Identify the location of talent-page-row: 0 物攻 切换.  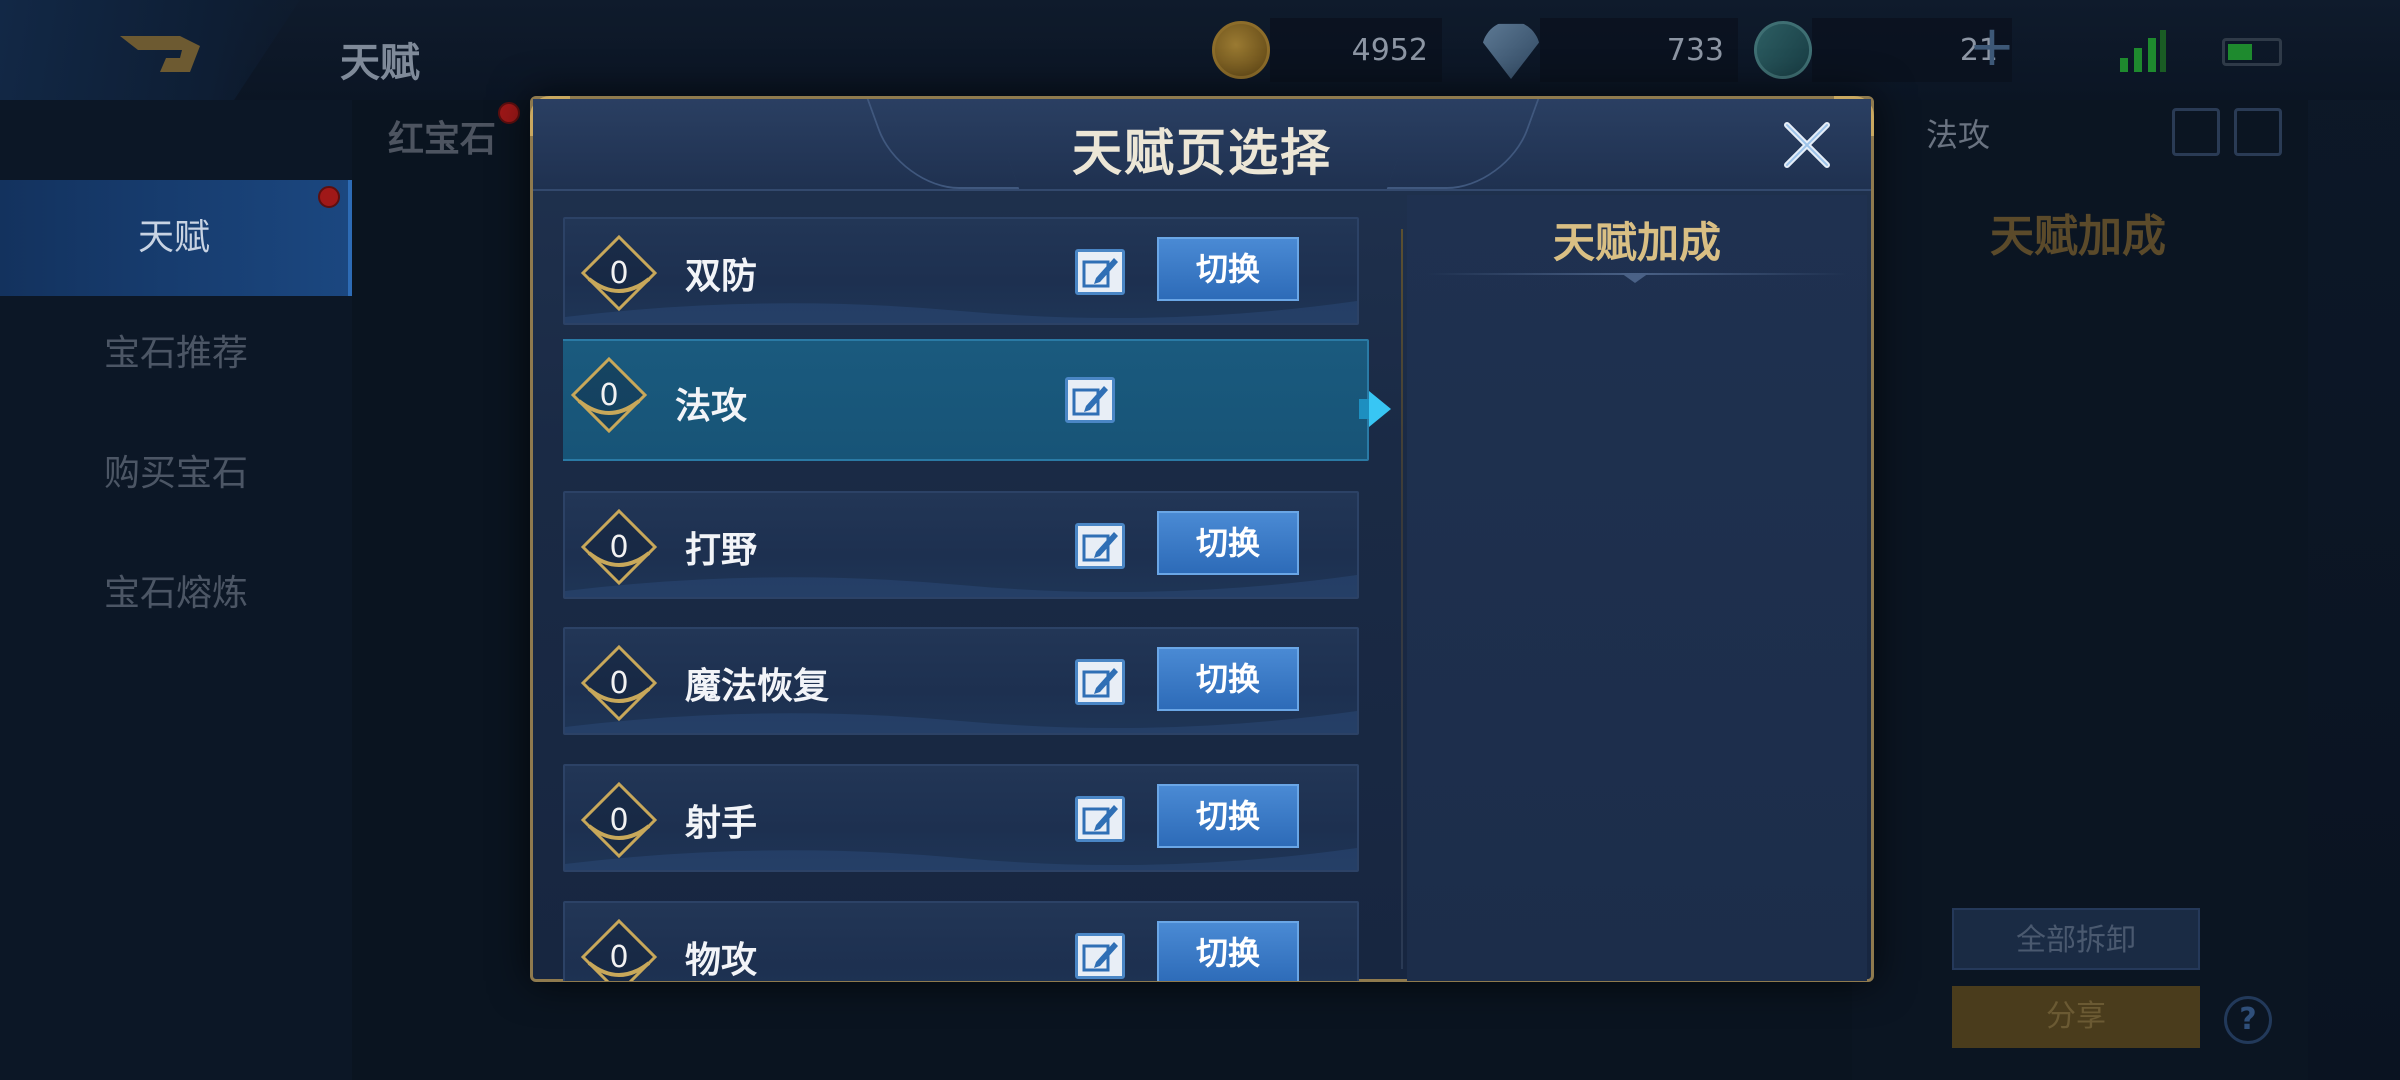
(961, 941).